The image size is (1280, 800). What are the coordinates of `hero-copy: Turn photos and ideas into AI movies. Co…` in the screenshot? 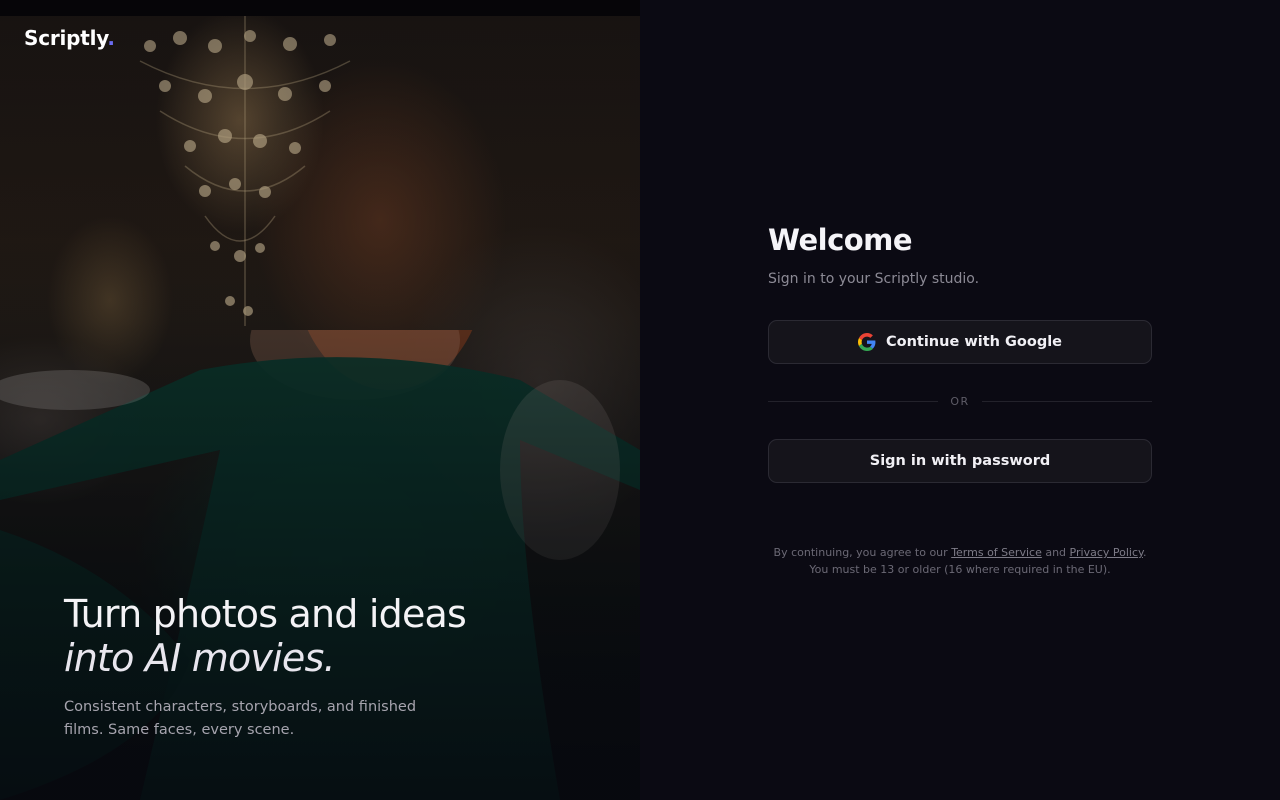 It's located at (274, 667).